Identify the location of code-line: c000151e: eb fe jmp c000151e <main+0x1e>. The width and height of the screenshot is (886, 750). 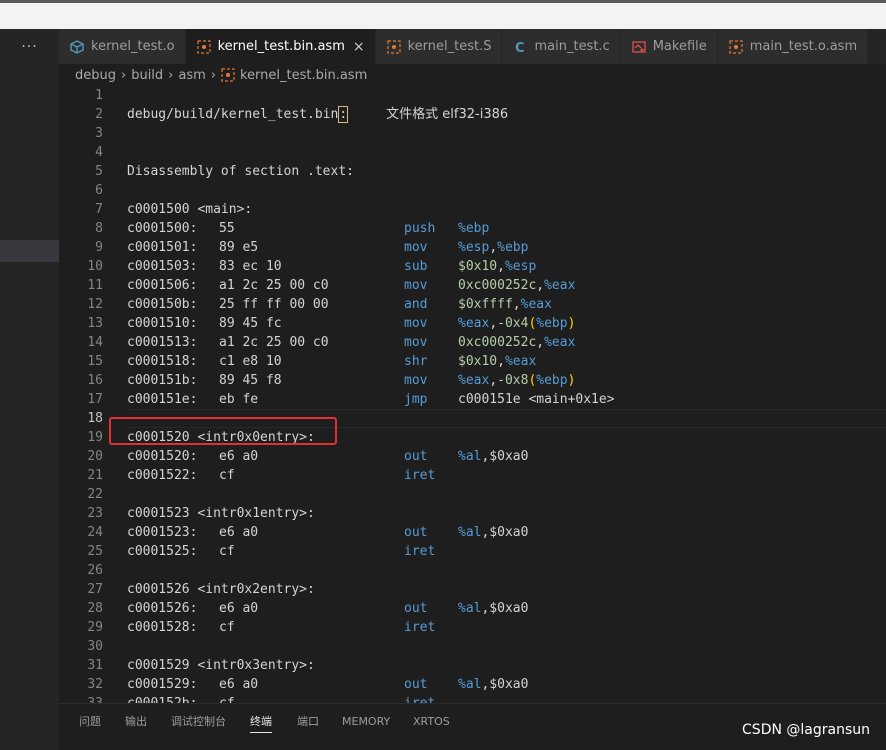
(506, 399).